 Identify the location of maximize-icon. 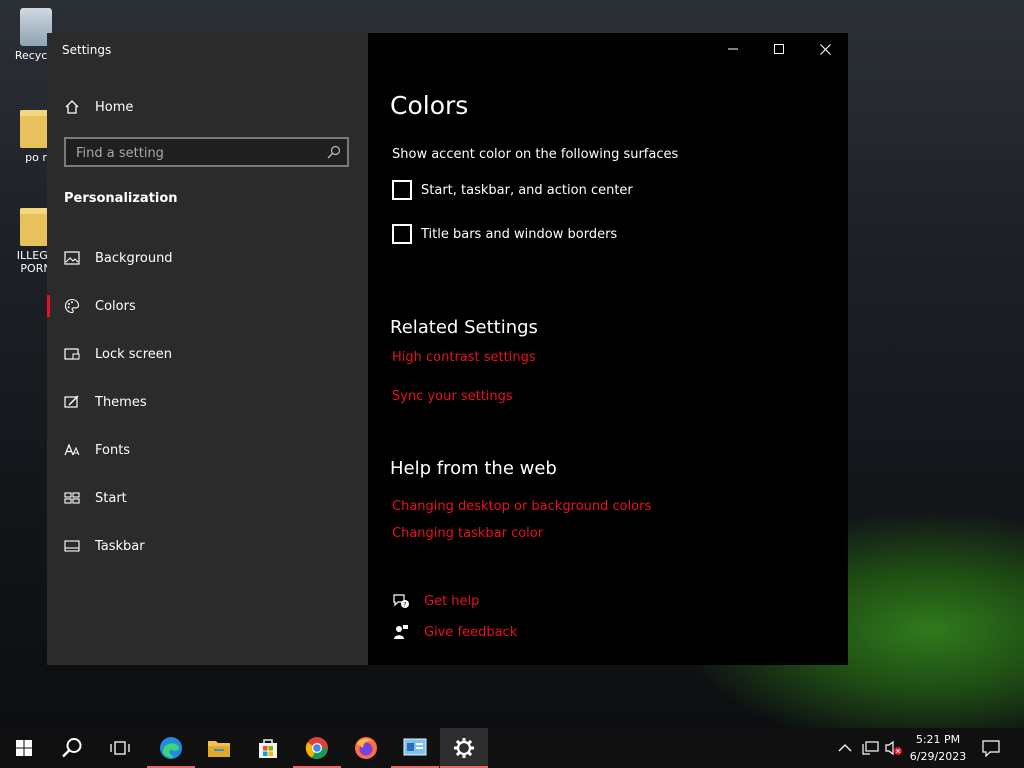
(779, 49).